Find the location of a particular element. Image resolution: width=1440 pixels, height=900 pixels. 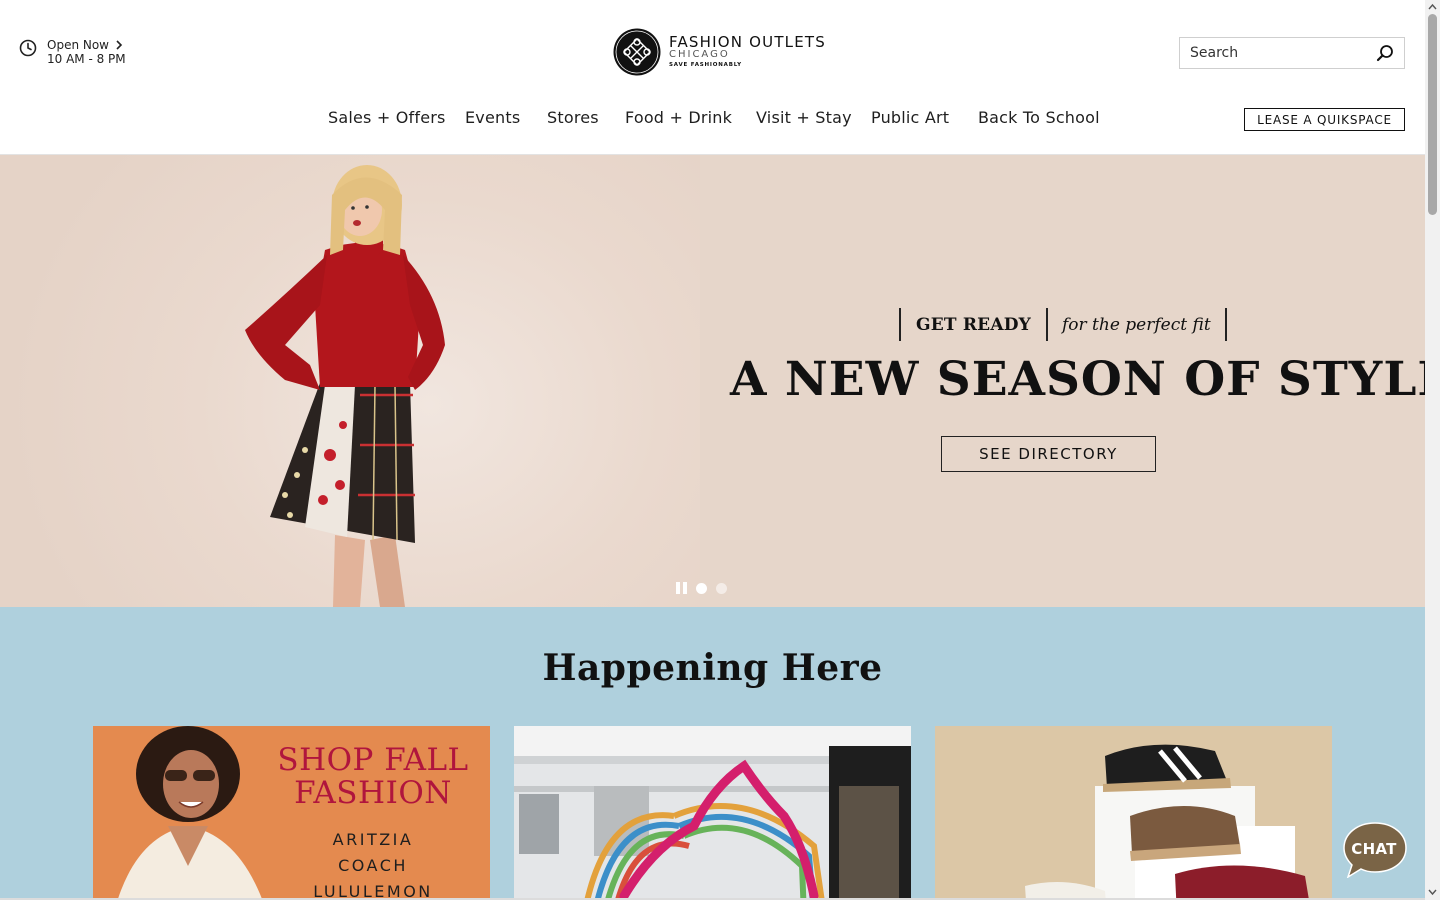

promo-card-public-art is located at coordinates (712, 813).